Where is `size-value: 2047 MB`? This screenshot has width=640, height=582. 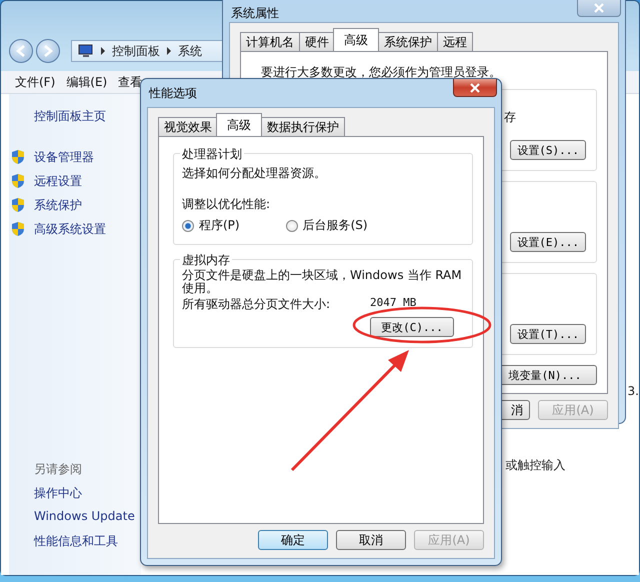
size-value: 2047 MB is located at coordinates (393, 303).